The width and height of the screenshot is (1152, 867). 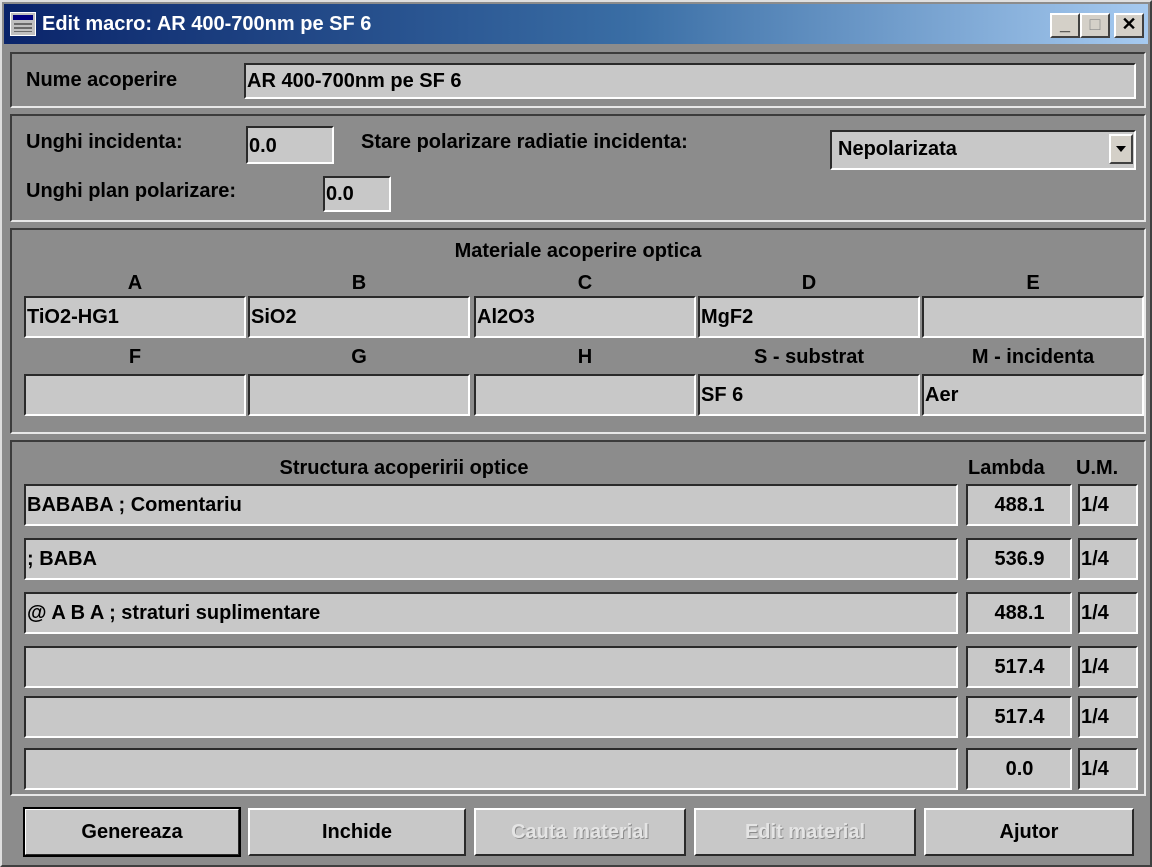 What do you see at coordinates (359, 317) in the screenshot?
I see `material-b-input: SiO2` at bounding box center [359, 317].